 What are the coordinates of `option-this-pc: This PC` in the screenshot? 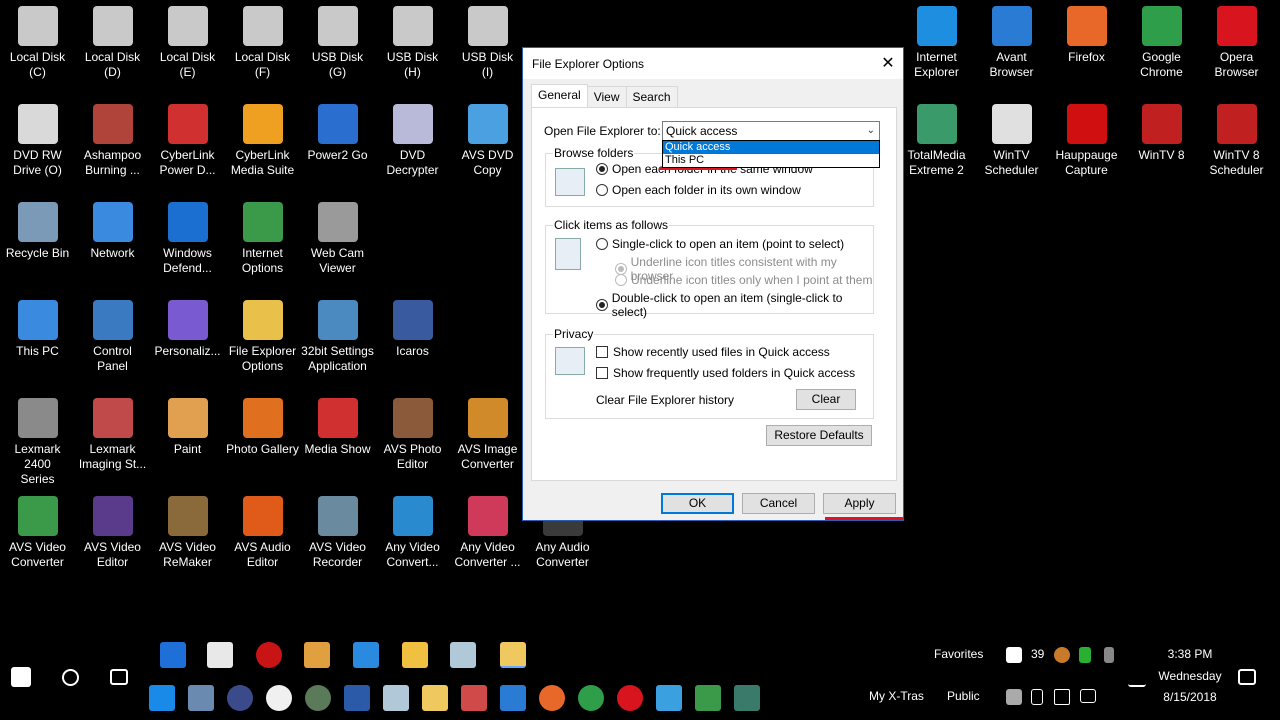 It's located at (771, 160).